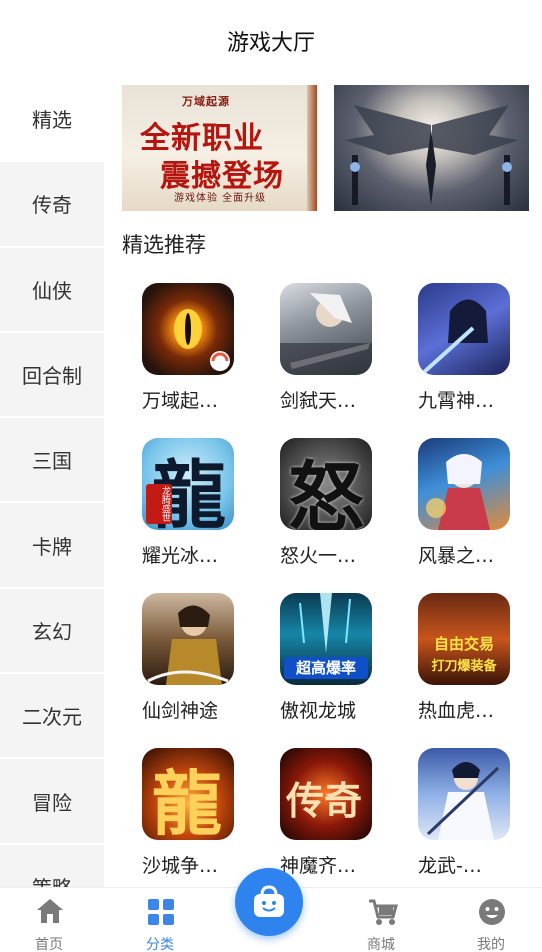 Image resolution: width=542 pixels, height=952 pixels. I want to click on shopping-bag-icon, so click(269, 901).